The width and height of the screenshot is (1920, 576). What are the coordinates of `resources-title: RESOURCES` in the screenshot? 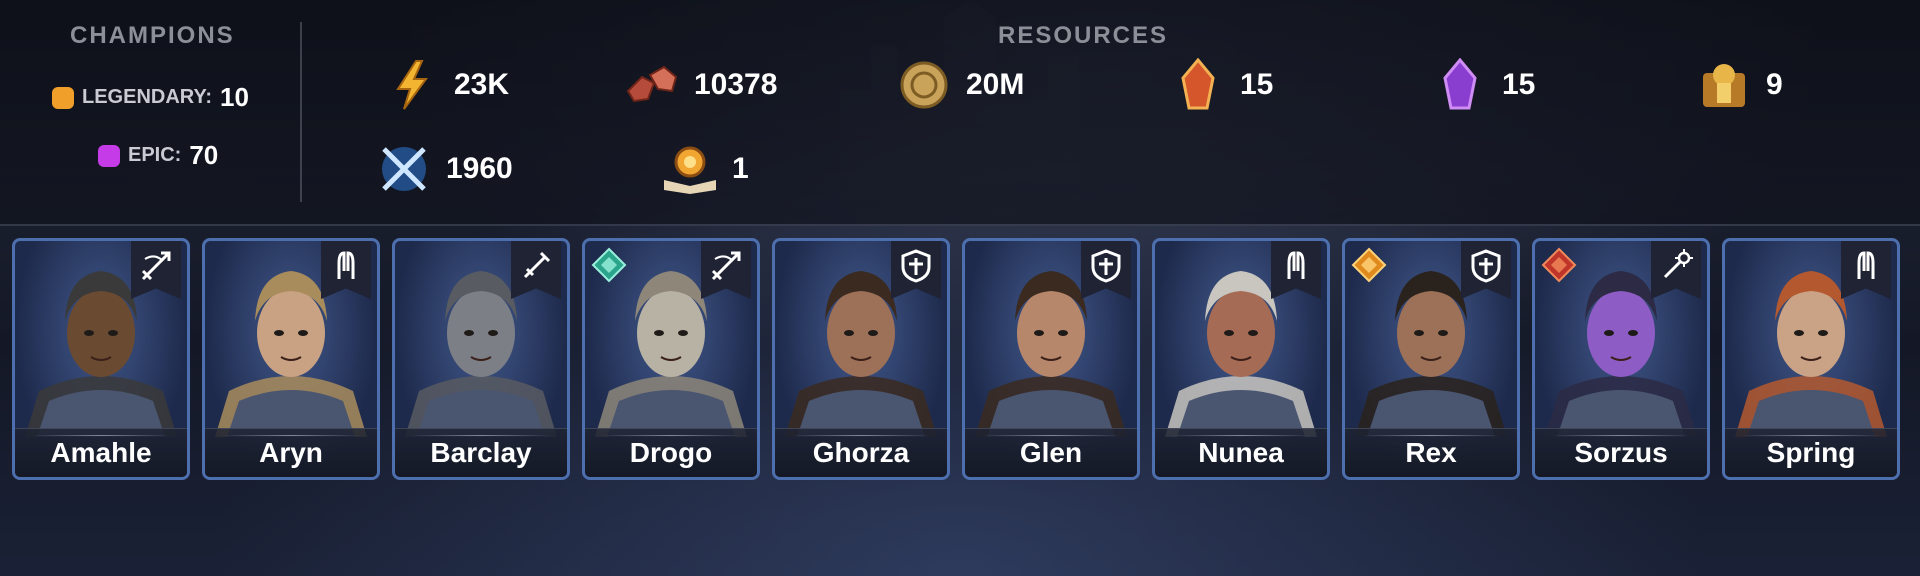 It's located at (1083, 35).